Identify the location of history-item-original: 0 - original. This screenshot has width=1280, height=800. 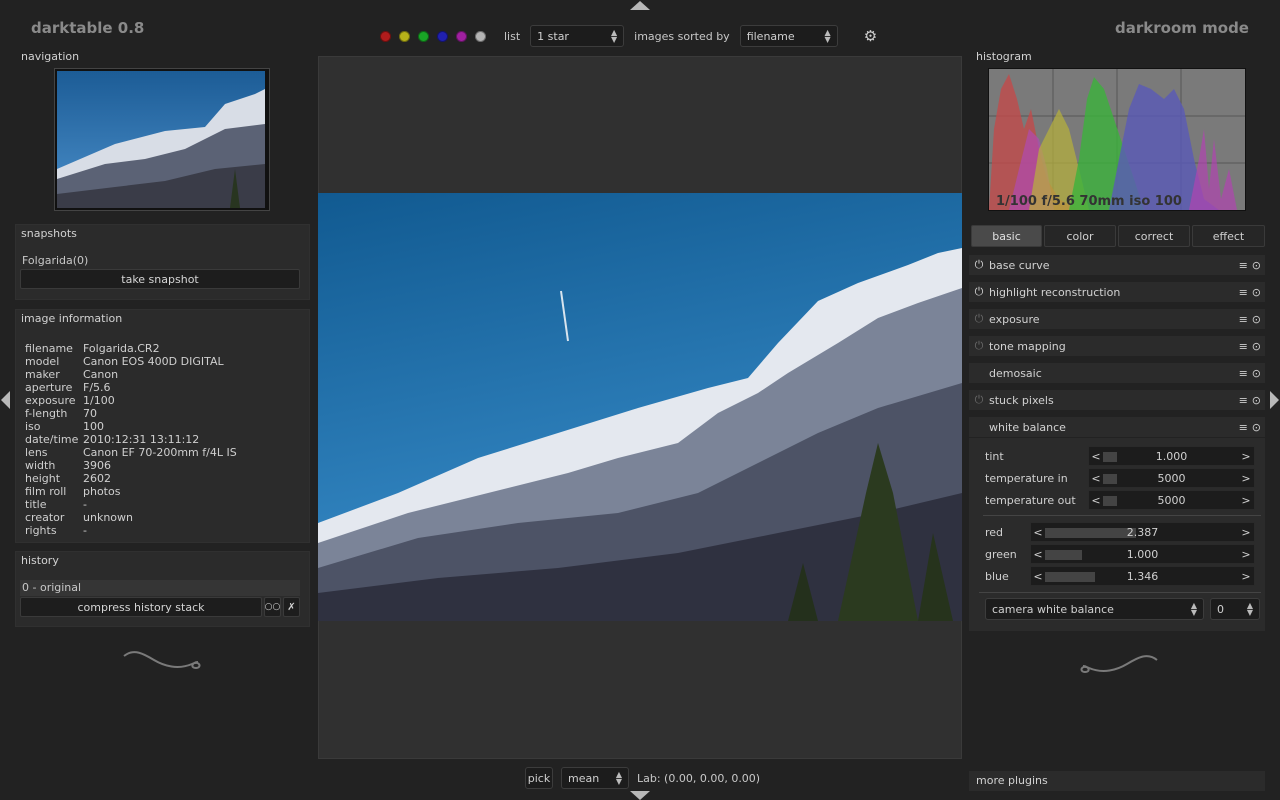
(160, 588).